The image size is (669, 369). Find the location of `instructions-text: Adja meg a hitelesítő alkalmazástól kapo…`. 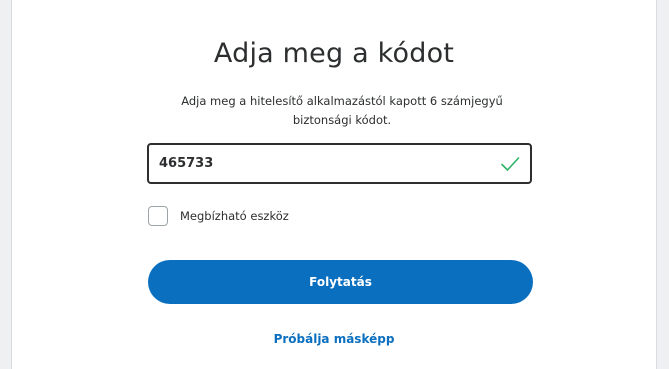

instructions-text: Adja meg a hitelesítő alkalmazástól kapo… is located at coordinates (342, 110).